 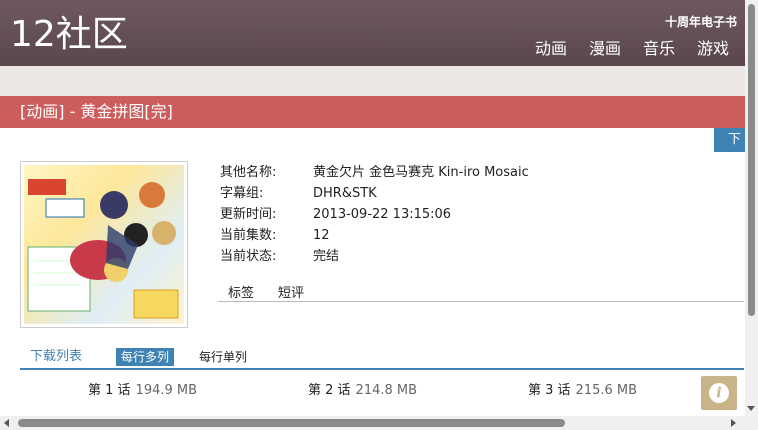 What do you see at coordinates (248, 172) in the screenshot?
I see `alt-names-label: 其他名称:` at bounding box center [248, 172].